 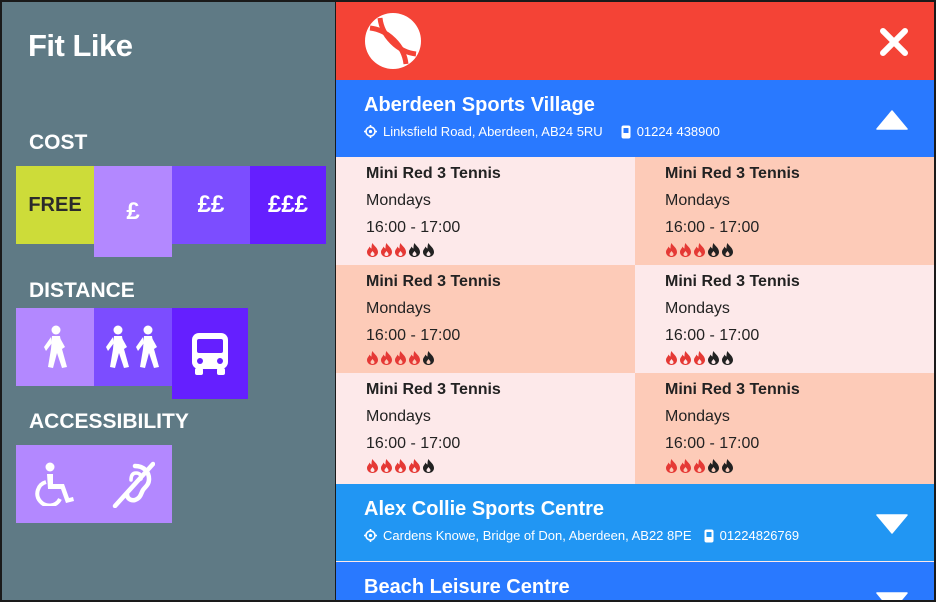 I want to click on close-icon, so click(x=894, y=42).